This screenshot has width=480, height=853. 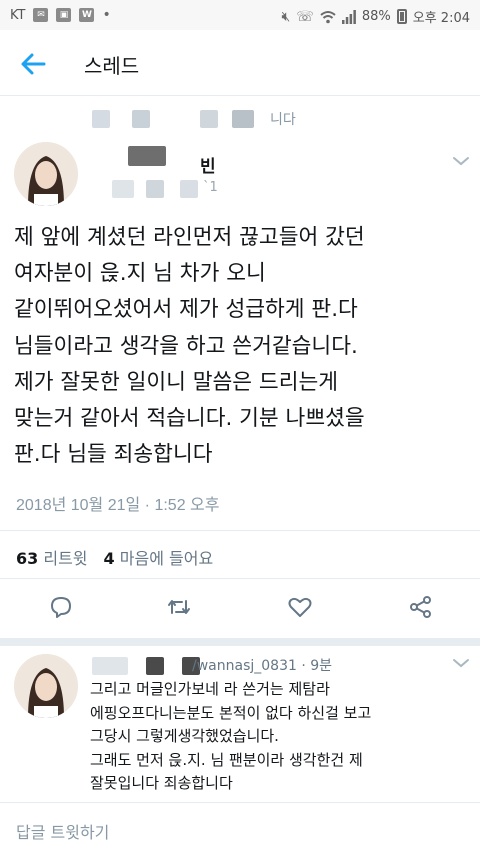 I want to click on status-bar-right: 🔇︎ ☏ 88% 오후 2:04, so click(x=376, y=17).